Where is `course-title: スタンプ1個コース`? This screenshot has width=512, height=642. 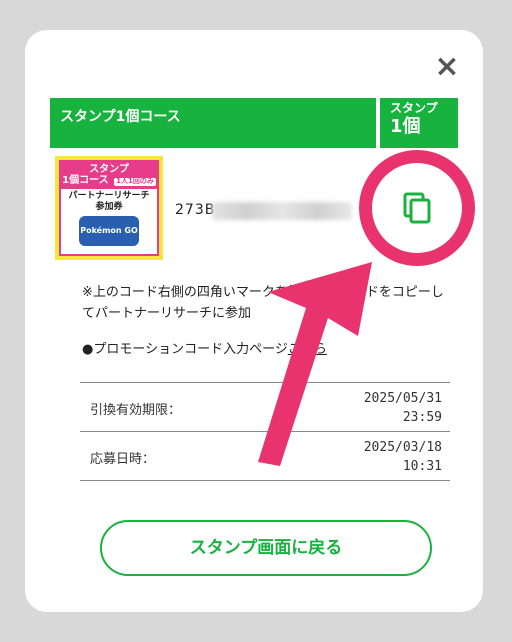 course-title: スタンプ1個コース is located at coordinates (120, 117).